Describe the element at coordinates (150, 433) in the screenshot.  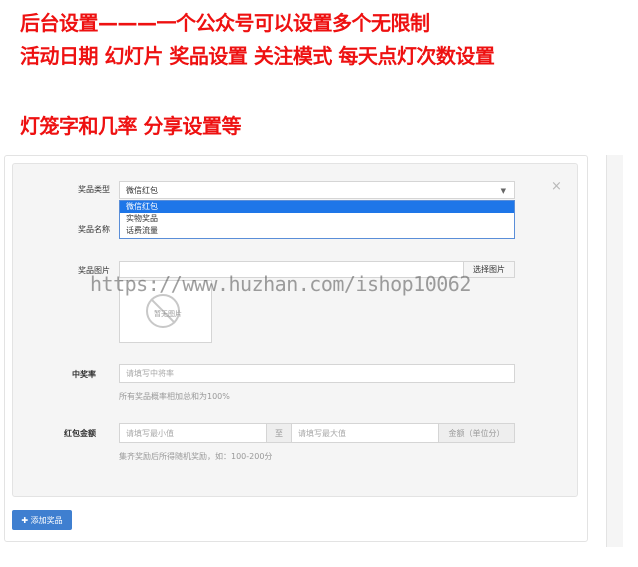
I see `min-value-placeholder: 请填写最小值` at that location.